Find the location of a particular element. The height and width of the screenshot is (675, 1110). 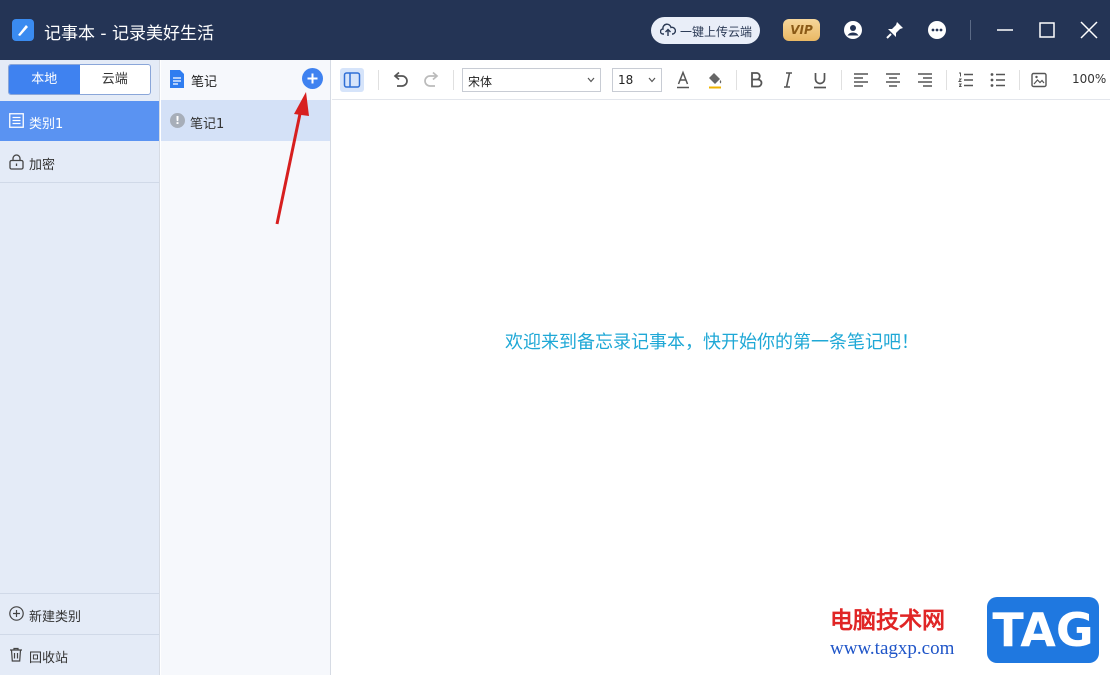

category-item-1: 类别1 is located at coordinates (79, 121).